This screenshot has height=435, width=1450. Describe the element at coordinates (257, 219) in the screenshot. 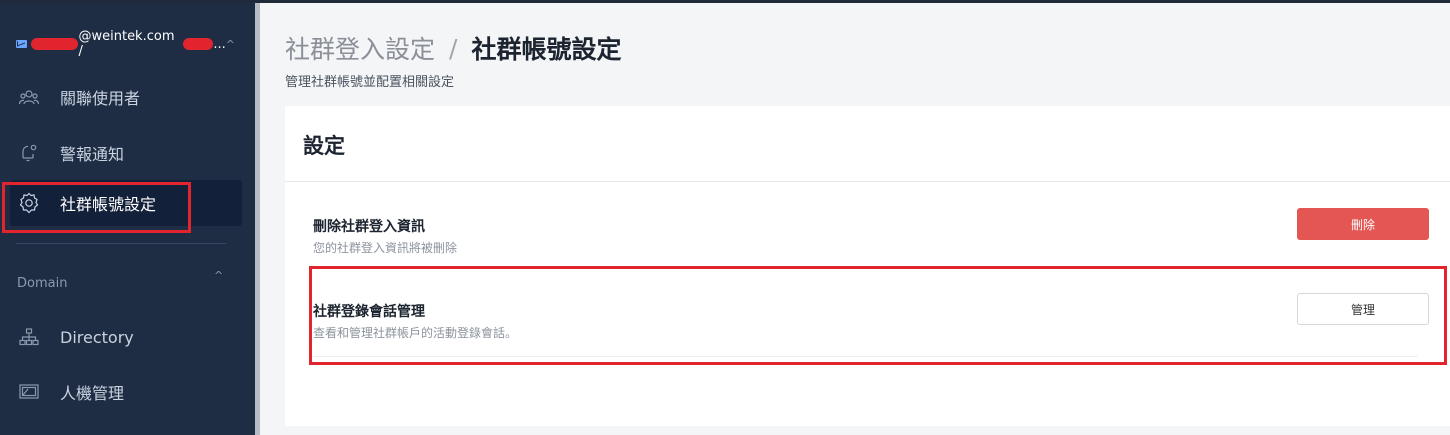

I see `sidebar-scrollbar` at that location.